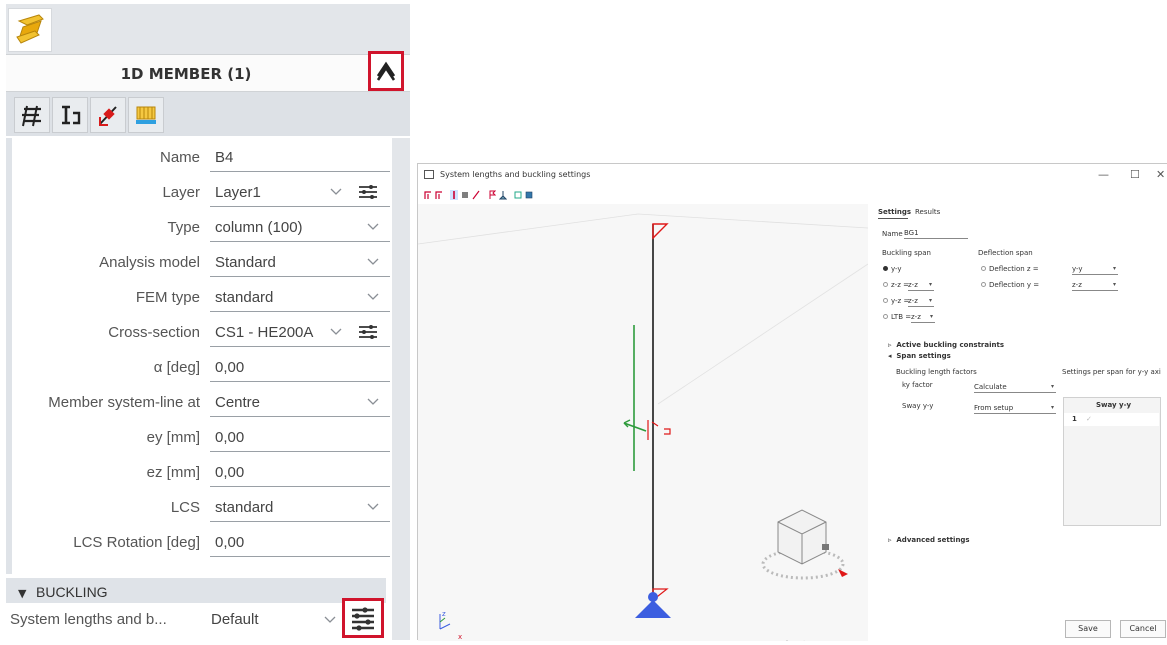 This screenshot has width=1167, height=645. I want to click on tab-results: Results, so click(927, 212).